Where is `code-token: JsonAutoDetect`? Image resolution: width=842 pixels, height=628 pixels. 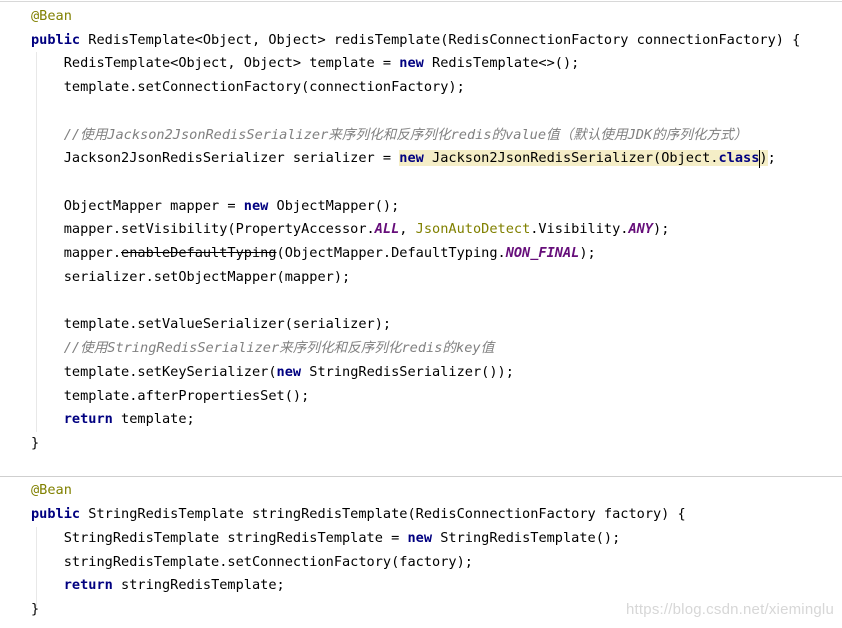 code-token: JsonAutoDetect is located at coordinates (473, 229).